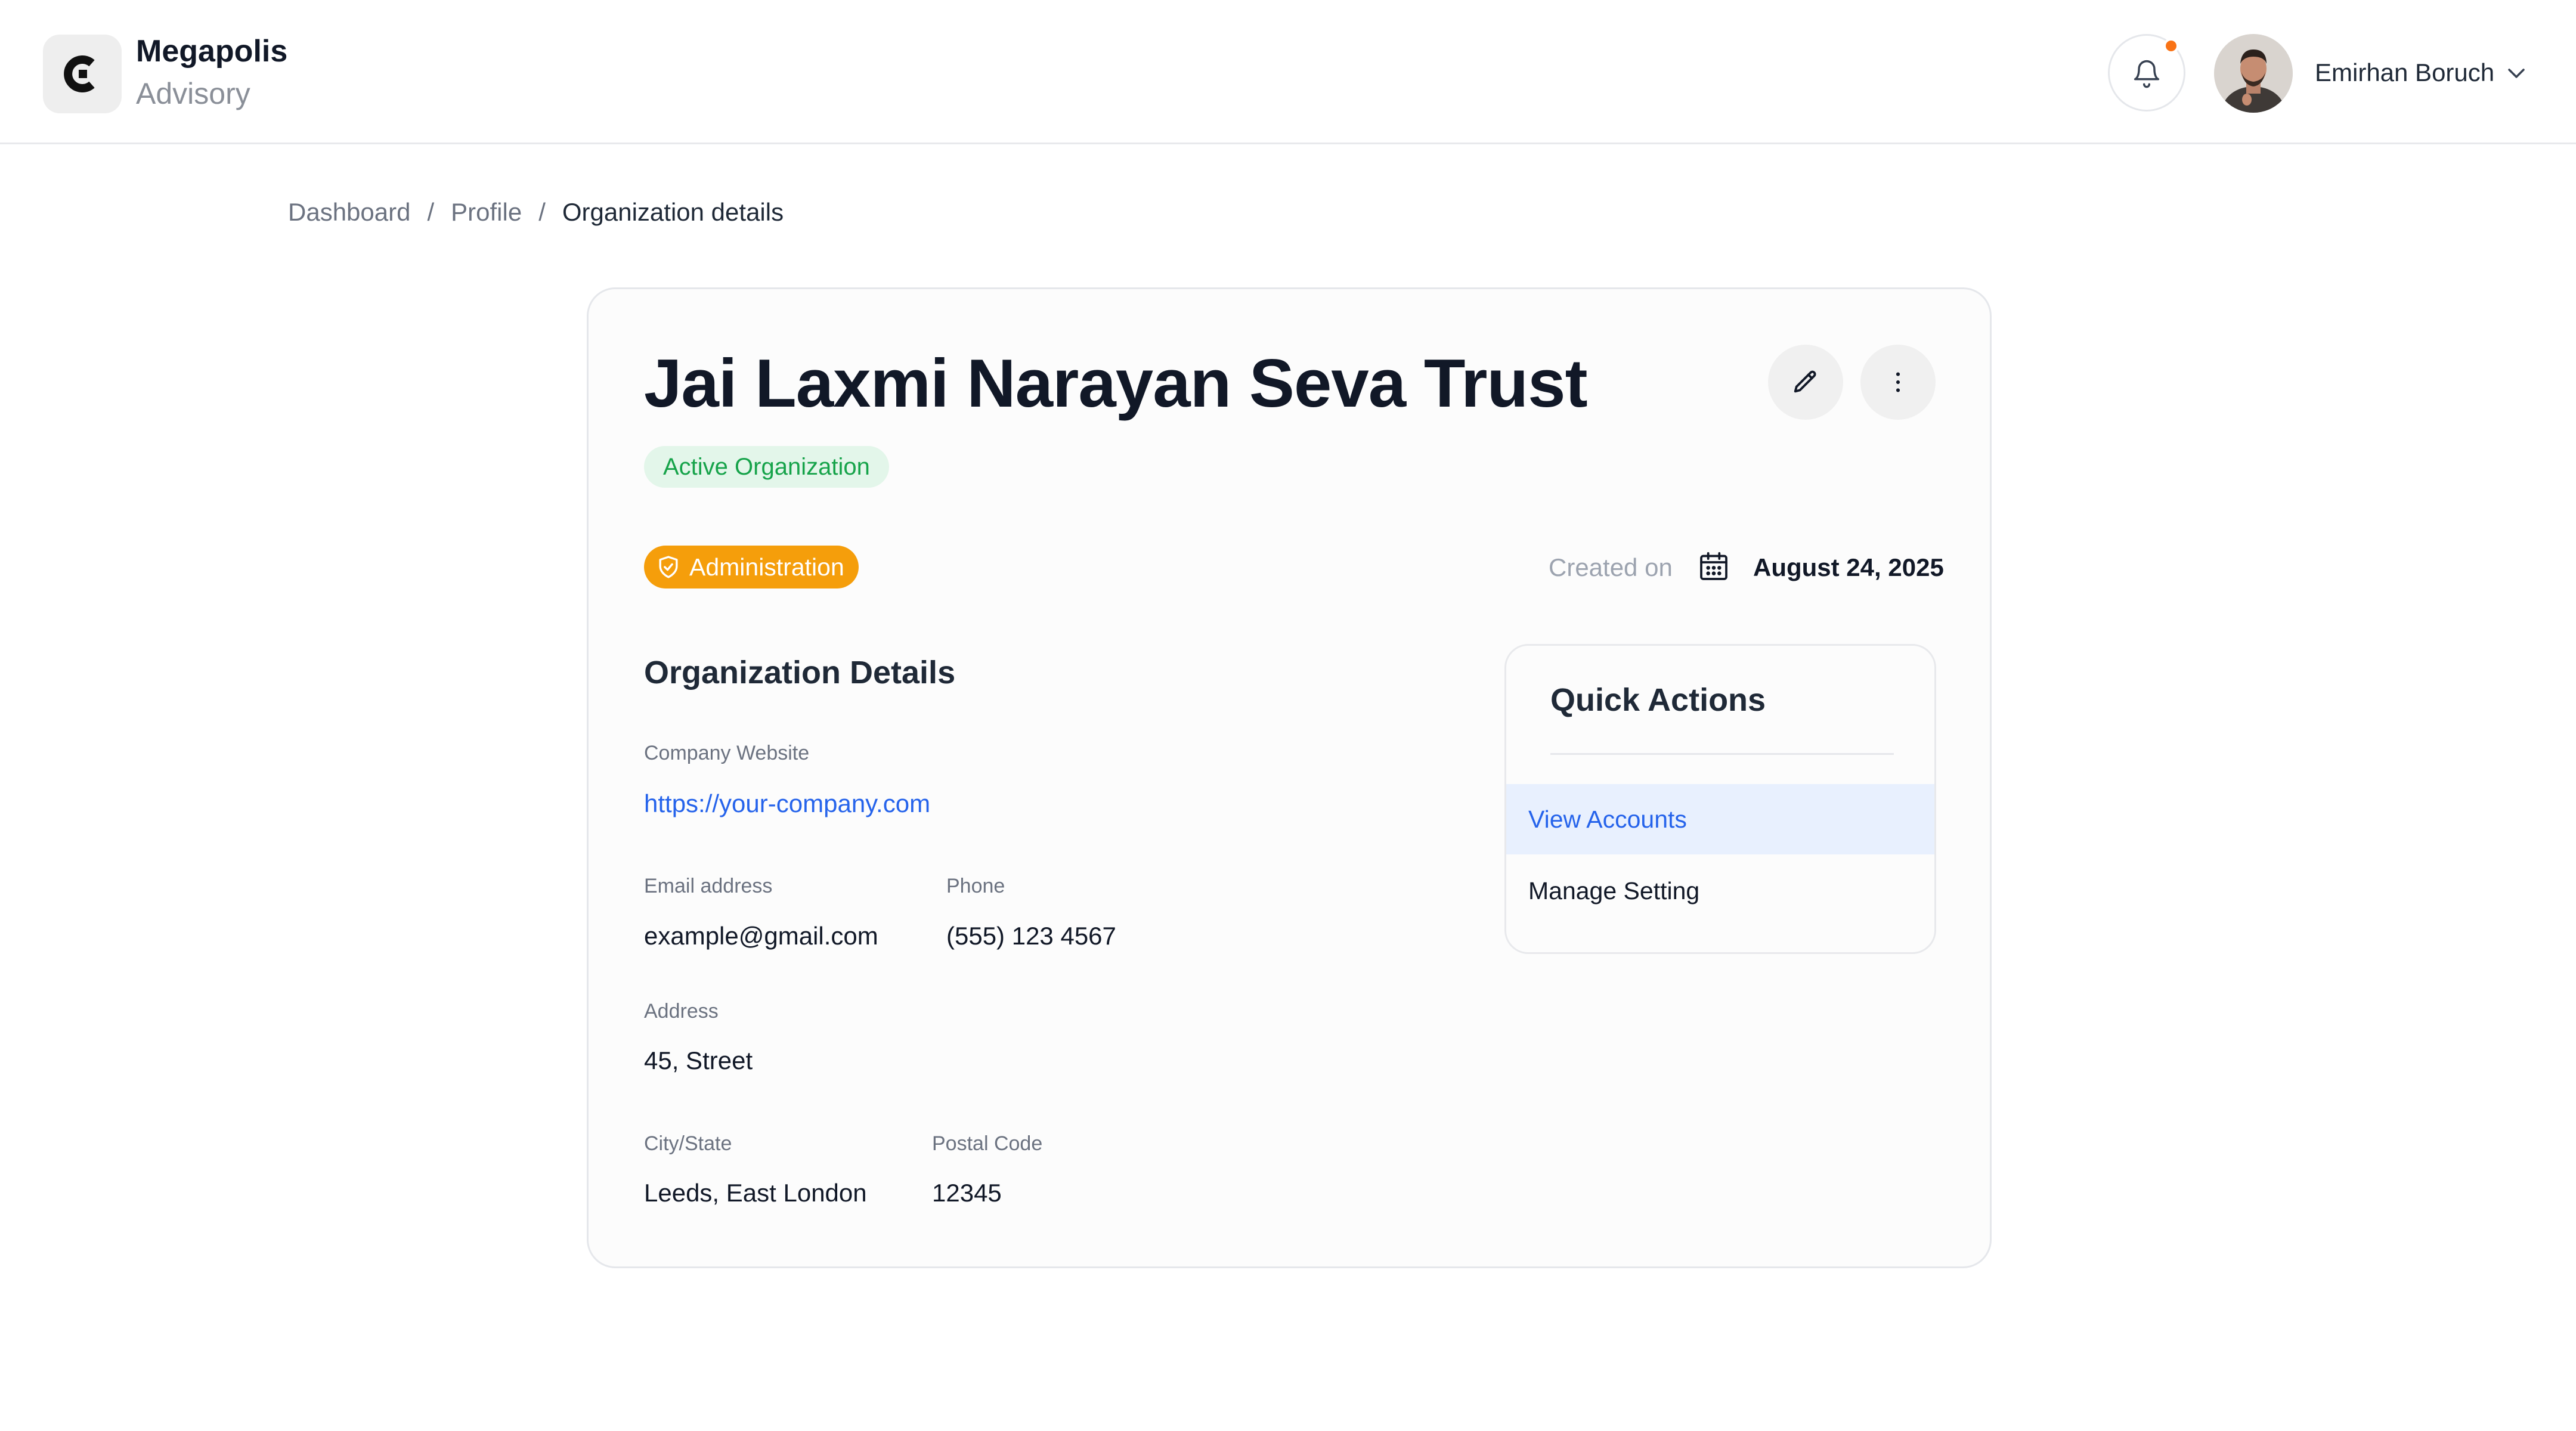 Image resolution: width=2576 pixels, height=1431 pixels. I want to click on manage-setting-button: Manage Setting, so click(1720, 891).